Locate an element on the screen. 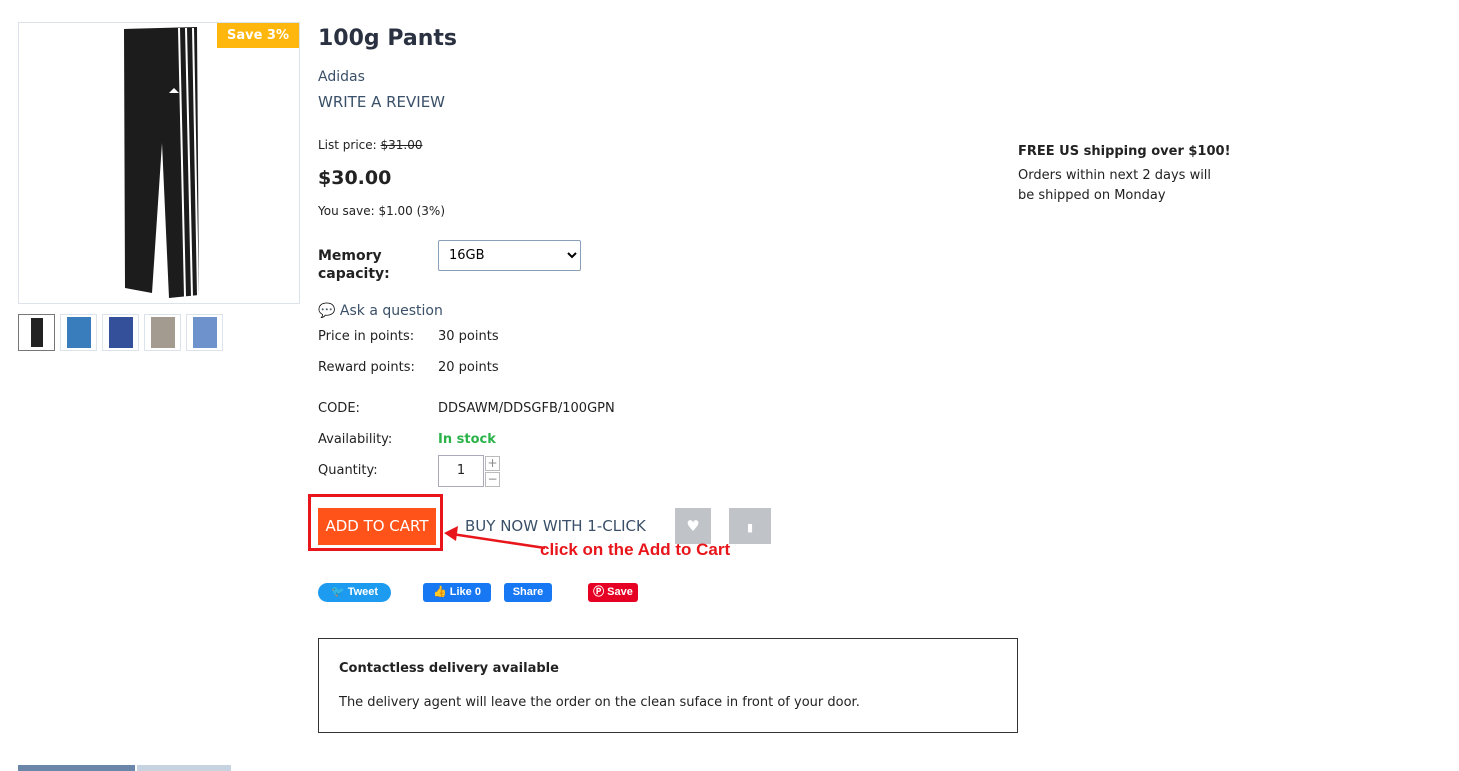  option-label: Memory capacity: is located at coordinates (354, 265).